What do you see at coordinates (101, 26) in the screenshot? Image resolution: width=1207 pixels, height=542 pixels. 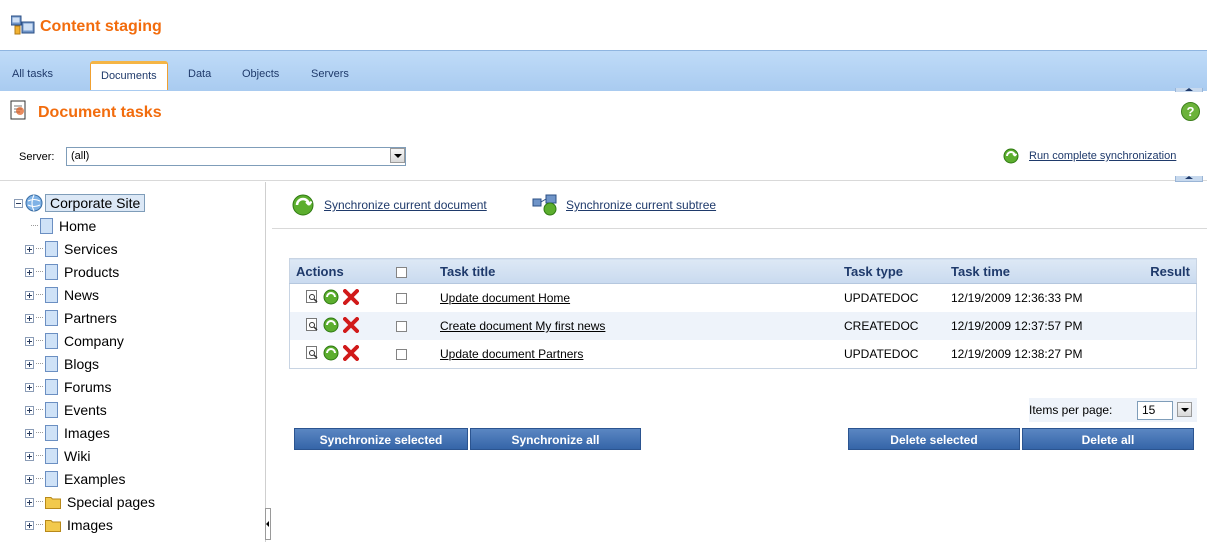 I see `app-title: Content staging` at bounding box center [101, 26].